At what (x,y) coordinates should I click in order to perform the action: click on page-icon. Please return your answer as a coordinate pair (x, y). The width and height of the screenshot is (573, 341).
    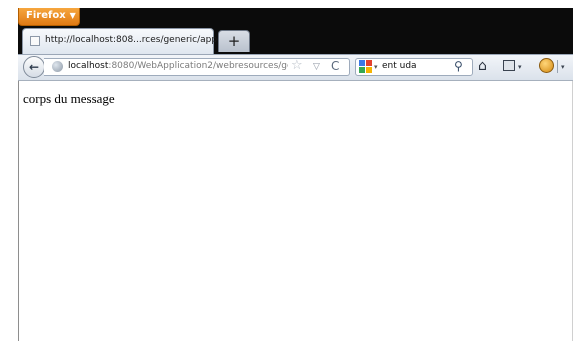
    Looking at the image, I should click on (35, 41).